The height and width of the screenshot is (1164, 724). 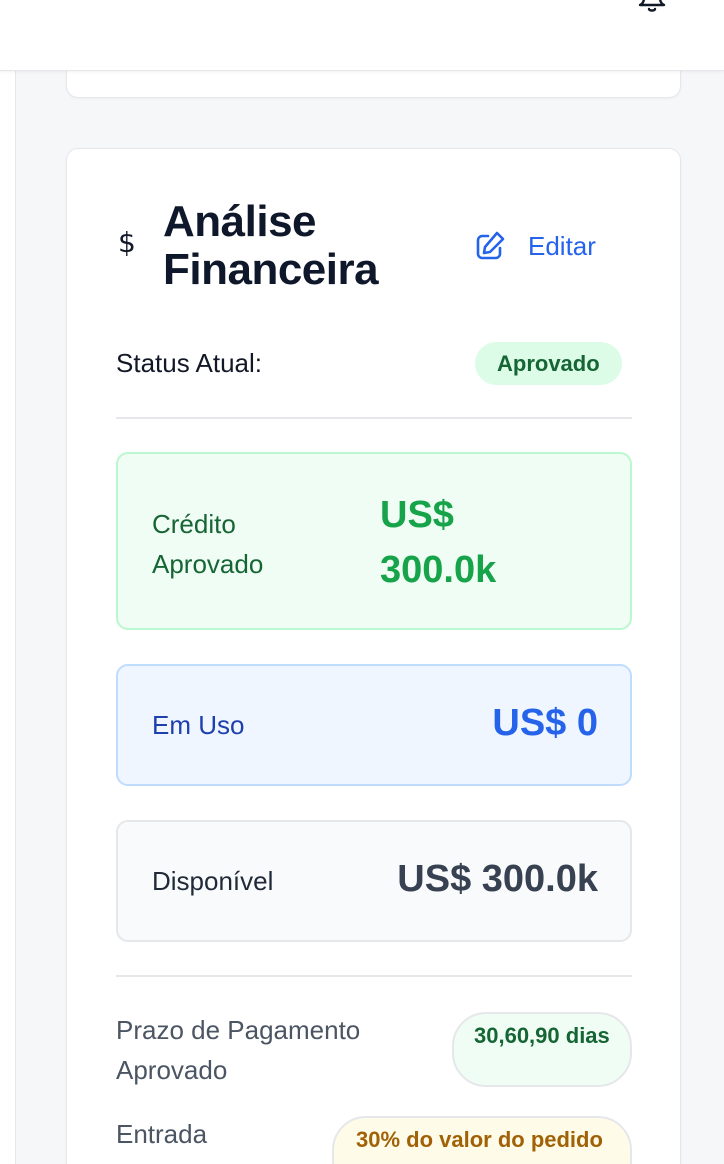 I want to click on available-label: Disponível, so click(x=213, y=881).